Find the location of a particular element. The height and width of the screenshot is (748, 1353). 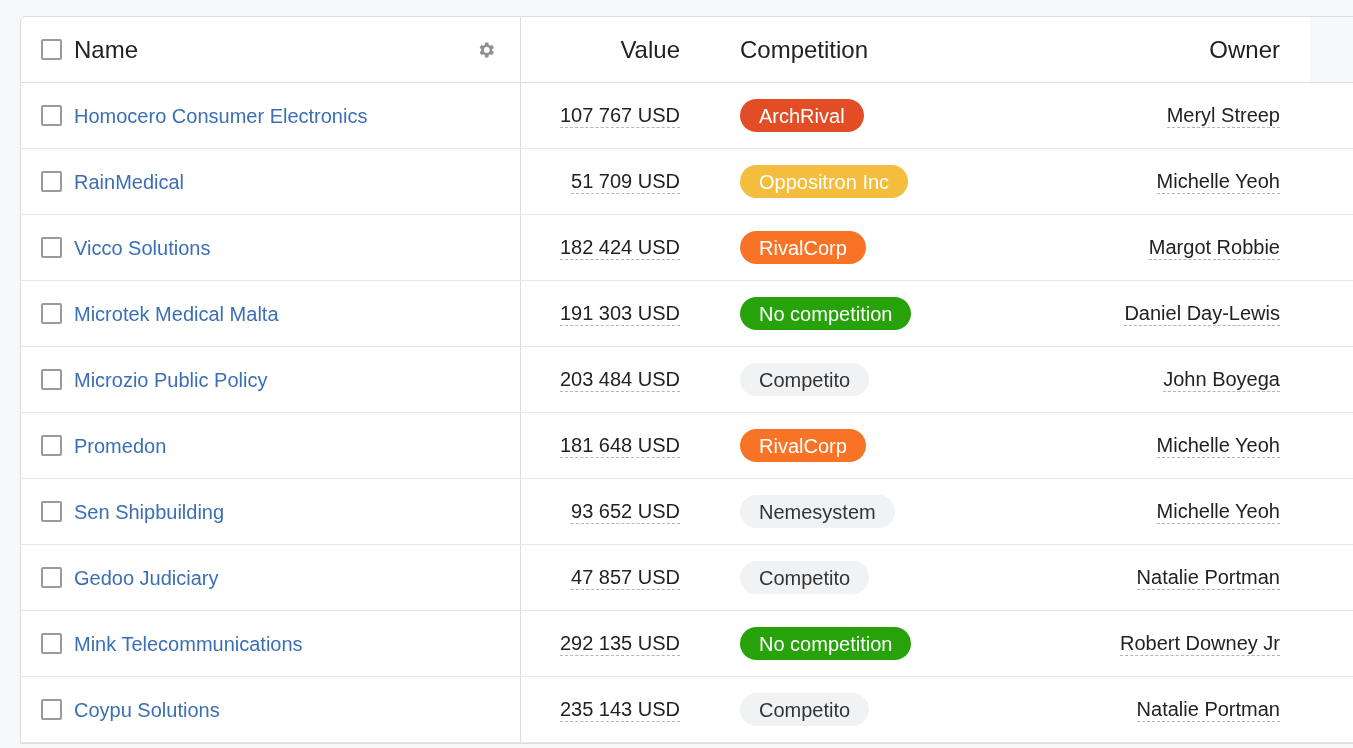

deal-name-link: Promedon is located at coordinates (120, 445).